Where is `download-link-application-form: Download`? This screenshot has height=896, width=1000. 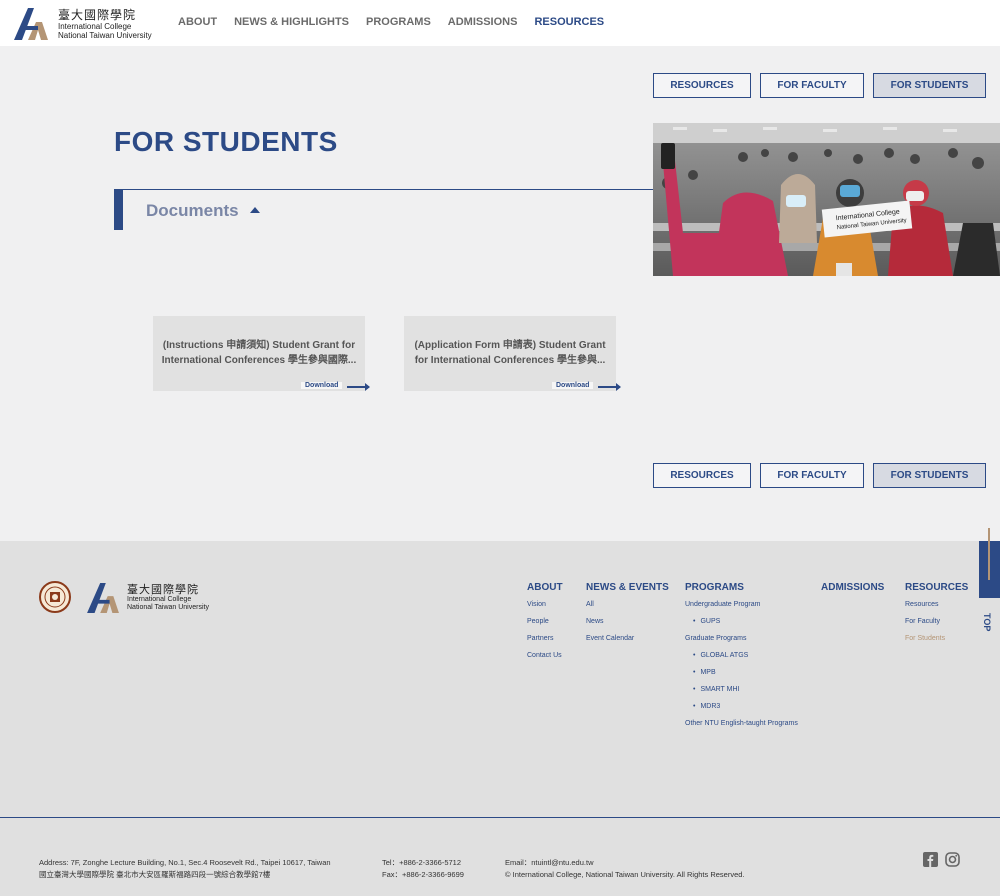
download-link-application-form: Download is located at coordinates (587, 387).